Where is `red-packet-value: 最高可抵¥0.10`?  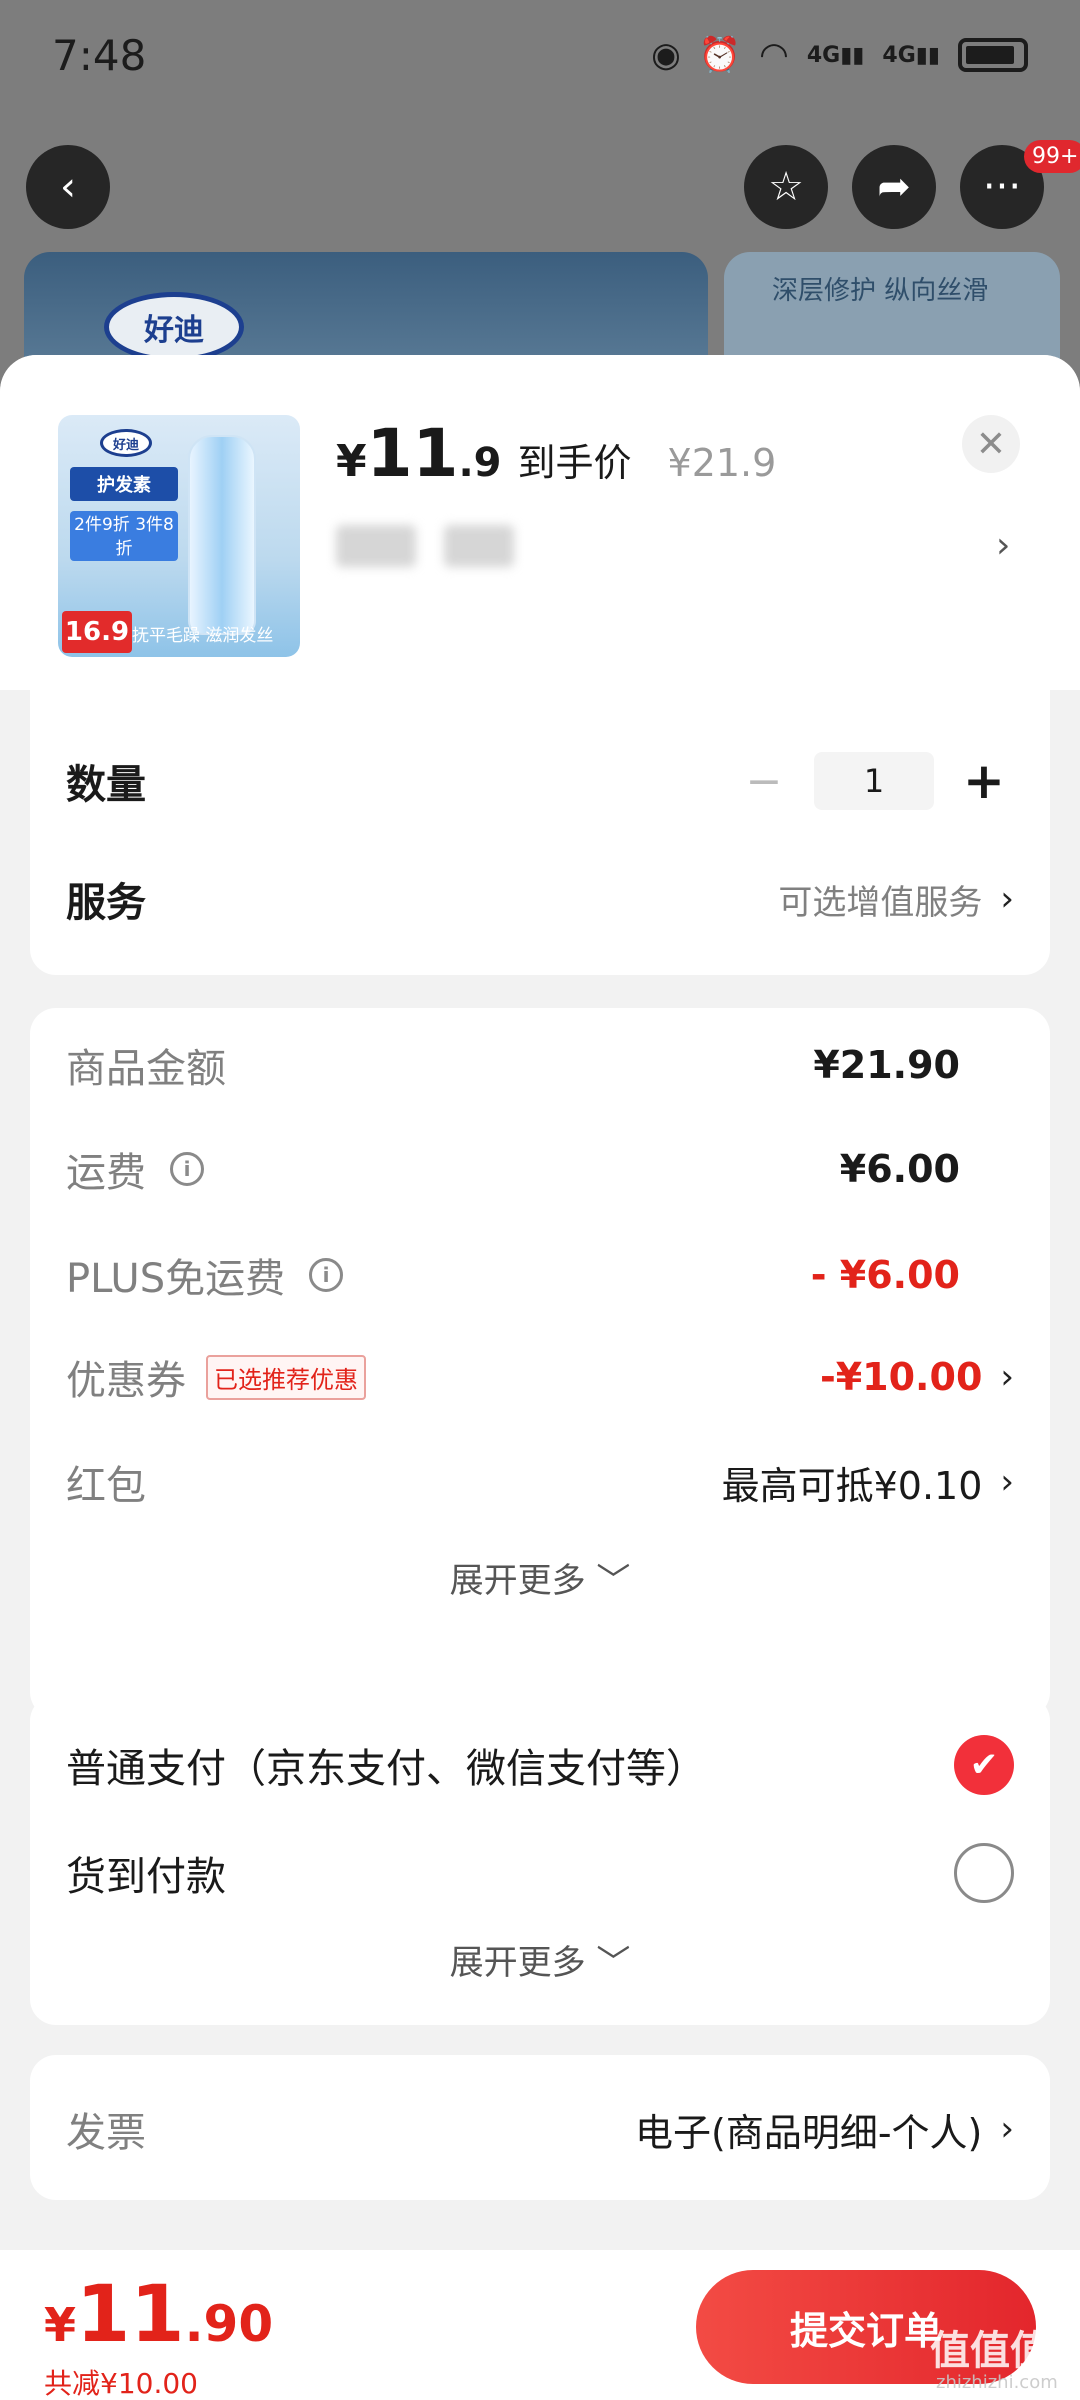
red-packet-value: 最高可抵¥0.10 is located at coordinates (852, 1485).